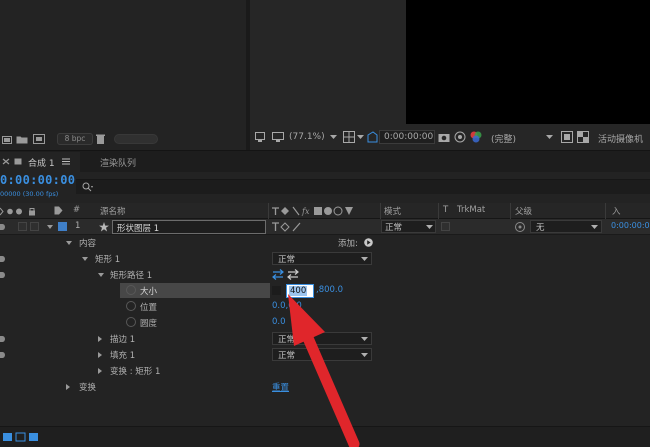 This screenshot has width=650, height=447. What do you see at coordinates (446, 210) in the screenshot?
I see `col-preserve-transparency: T` at bounding box center [446, 210].